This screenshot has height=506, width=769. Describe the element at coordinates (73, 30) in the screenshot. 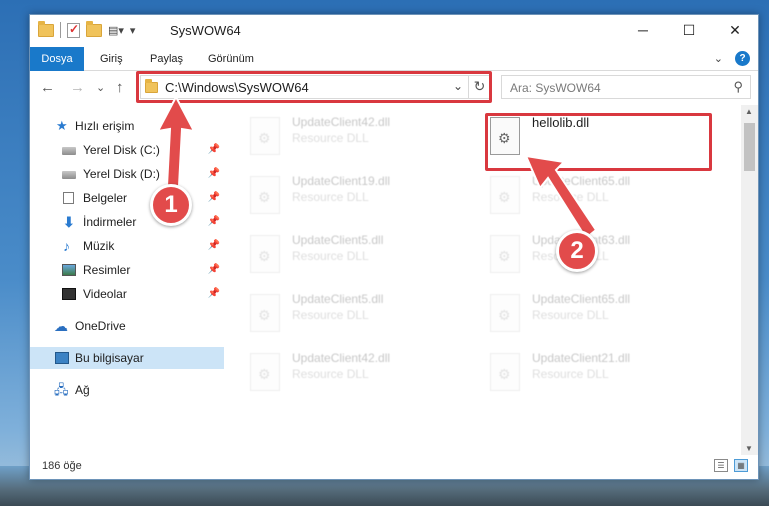

I see `properties-icon` at that location.